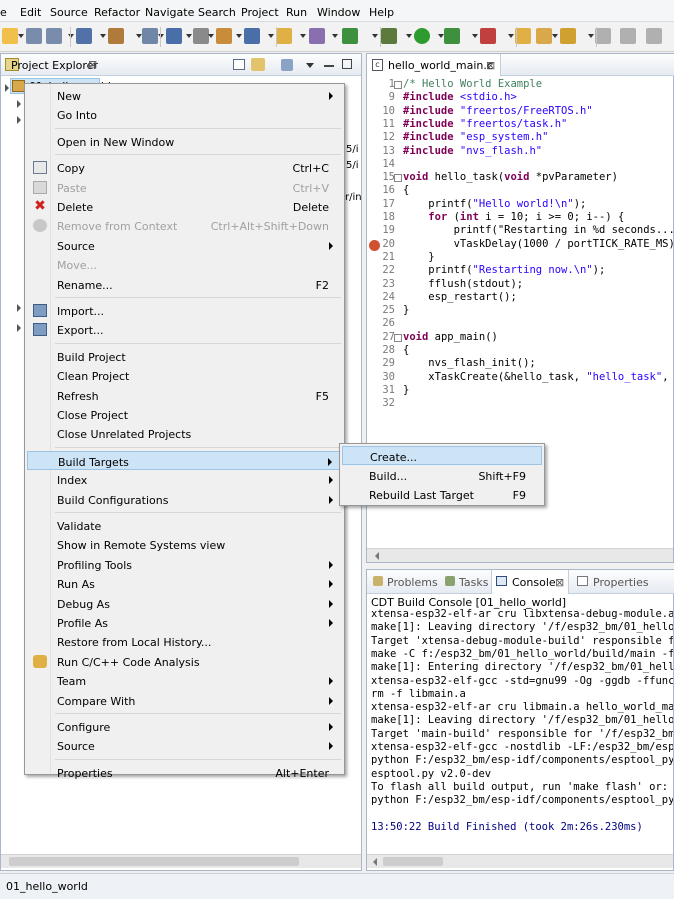 The width and height of the screenshot is (674, 899). Describe the element at coordinates (490, 65) in the screenshot. I see `close-icon: ⊠` at that location.